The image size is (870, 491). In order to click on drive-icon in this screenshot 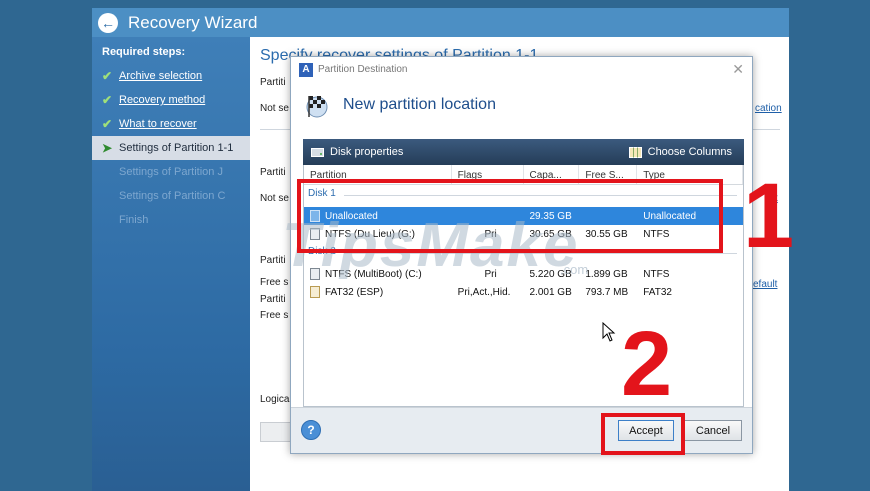, I will do `click(315, 292)`.